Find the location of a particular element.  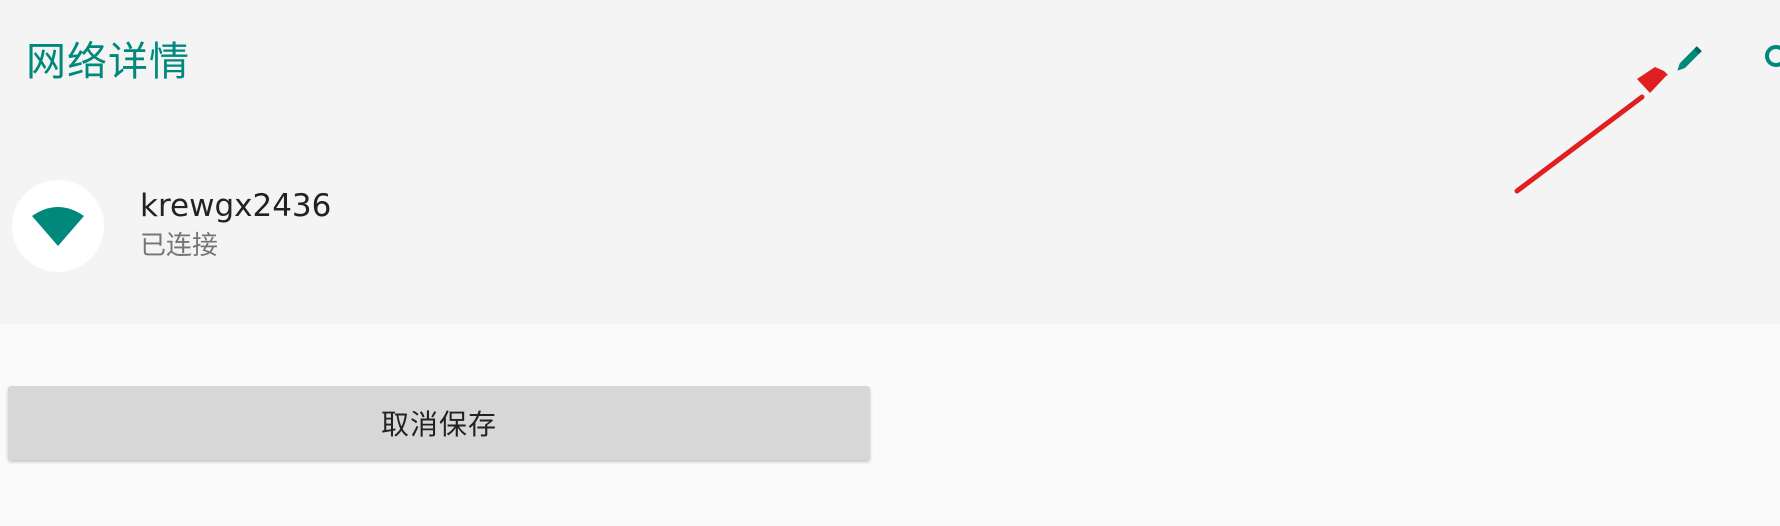

forget-network-label: 取消保存 is located at coordinates (438, 424).